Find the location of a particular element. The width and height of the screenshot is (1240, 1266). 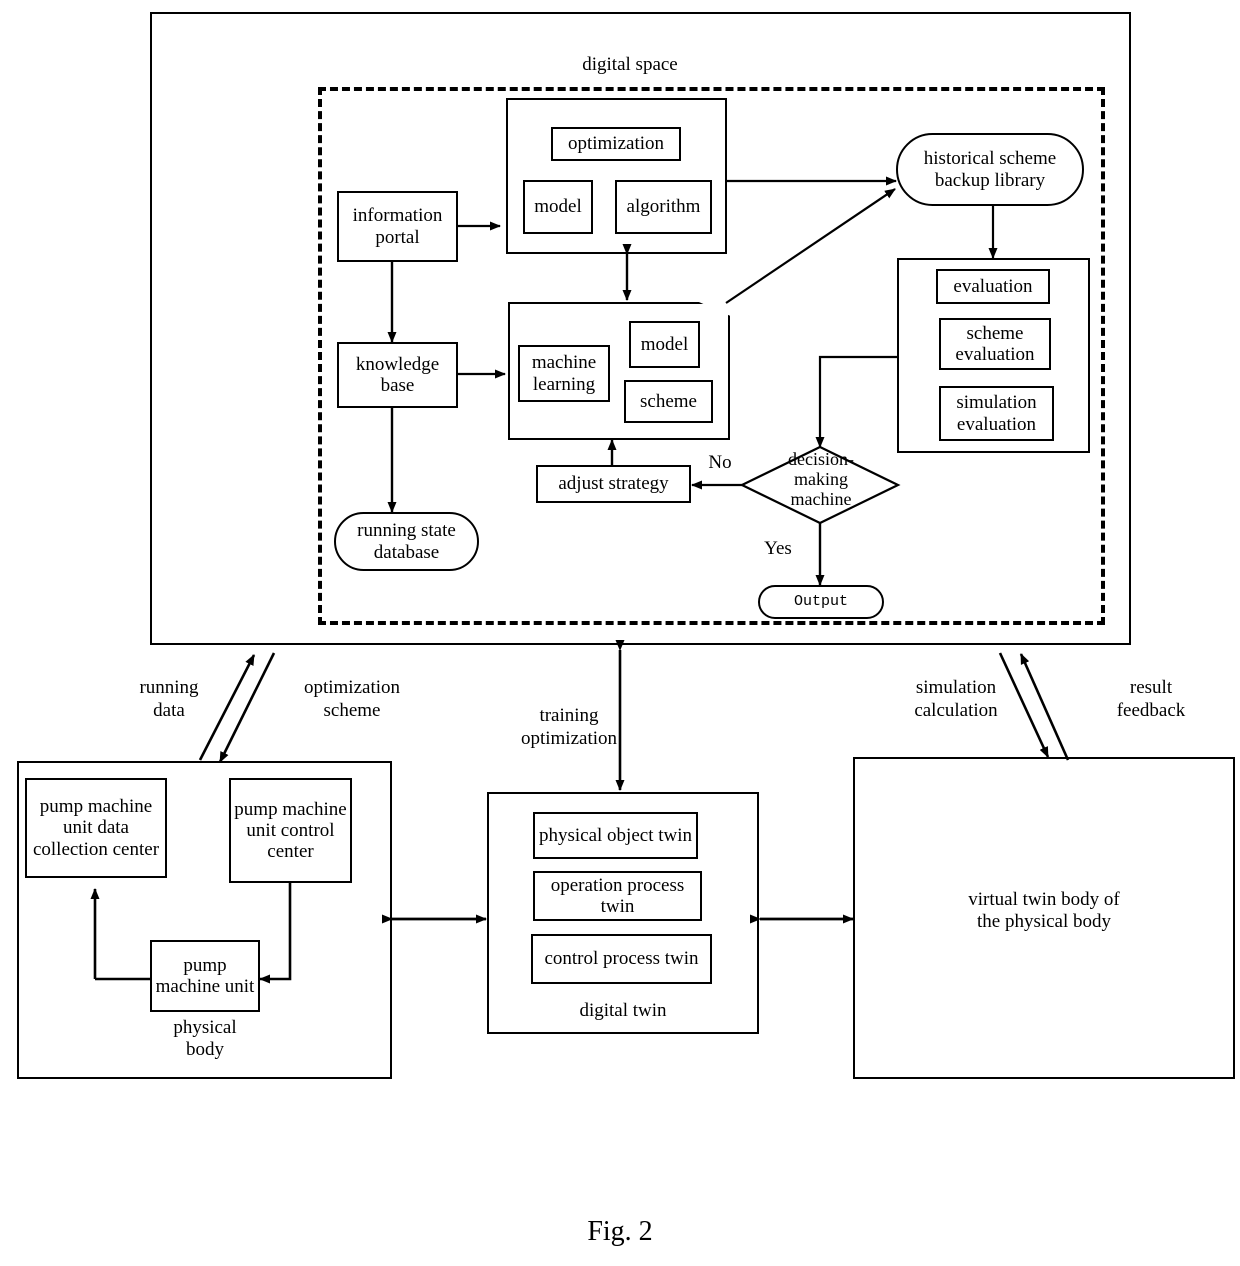

decision-no-label: No is located at coordinates (720, 462).